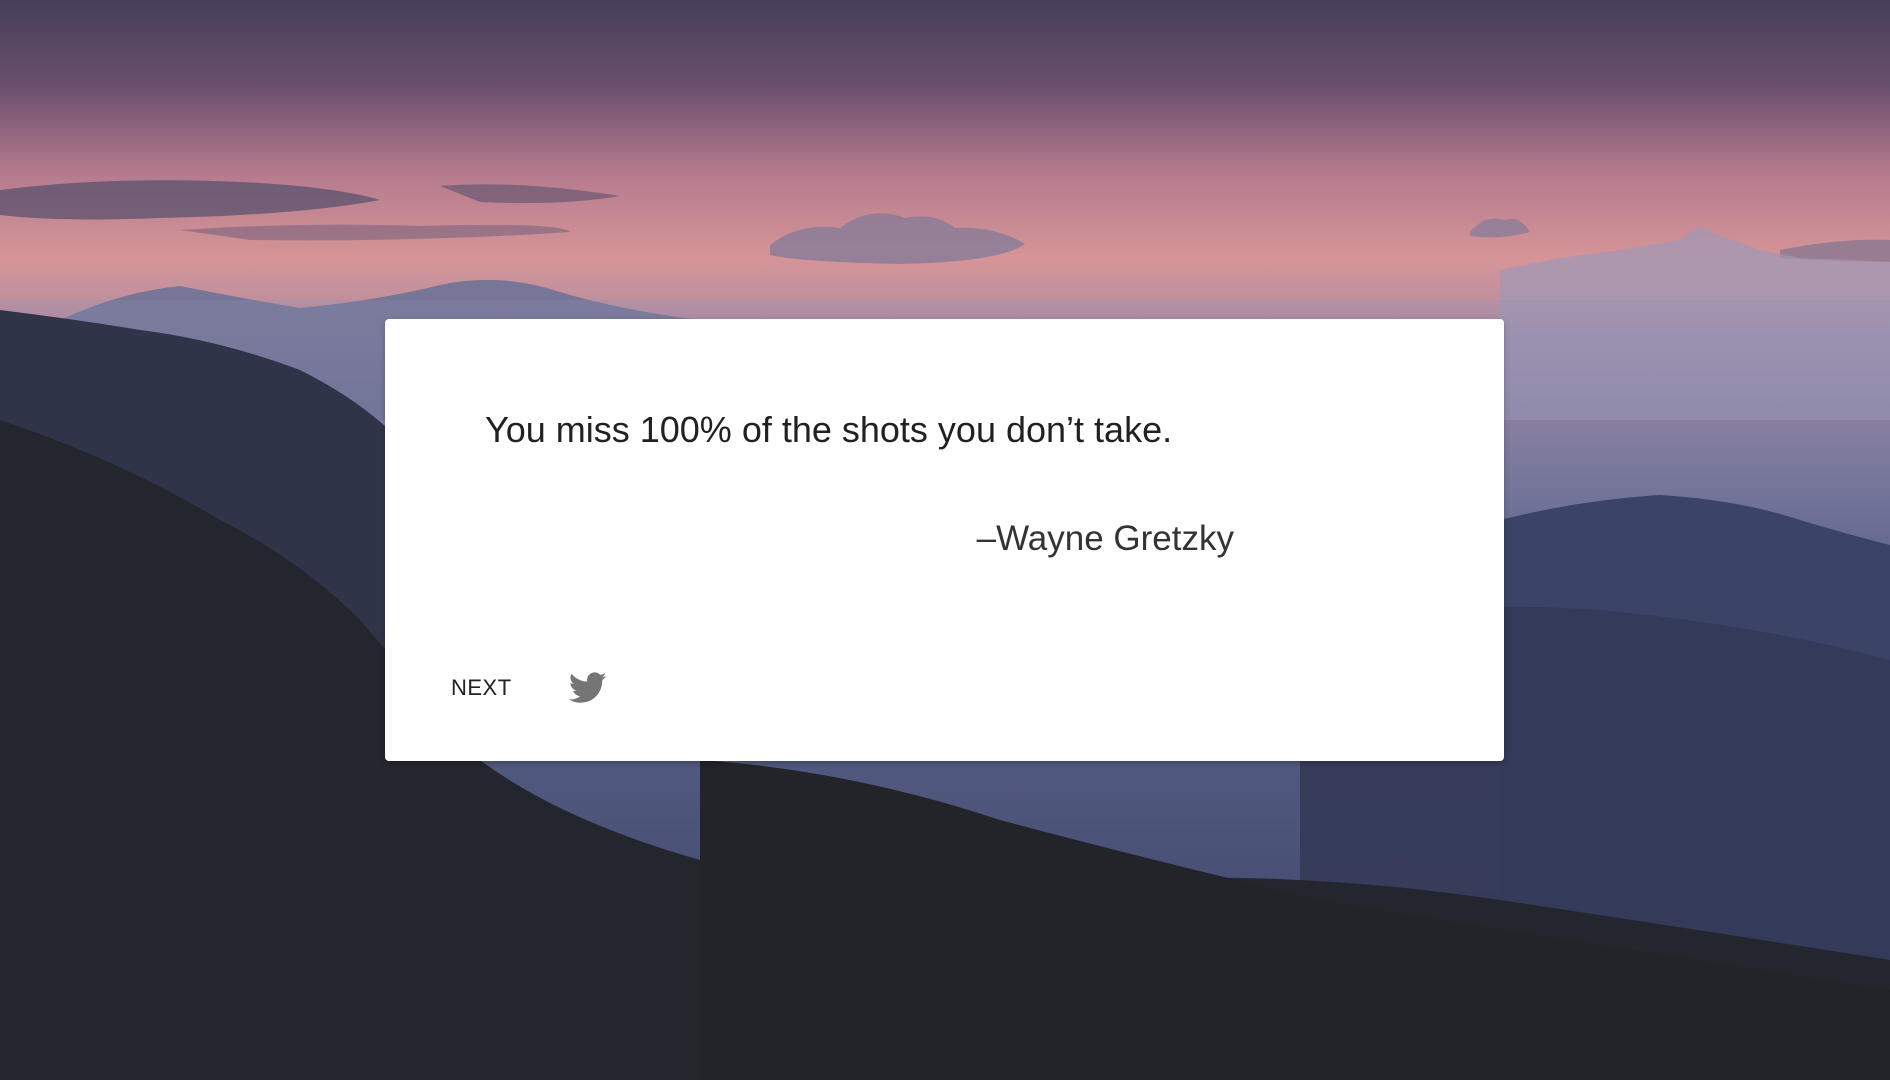 The width and height of the screenshot is (1890, 1080). What do you see at coordinates (525, 688) in the screenshot?
I see `card-actions: NEXT` at bounding box center [525, 688].